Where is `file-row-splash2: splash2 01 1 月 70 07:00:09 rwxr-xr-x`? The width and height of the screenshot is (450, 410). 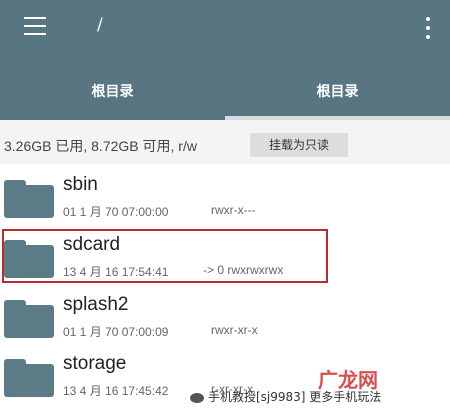
file-row-splash2: splash2 01 1 月 70 07:00:09 rwxr-xr-x is located at coordinates (225, 315).